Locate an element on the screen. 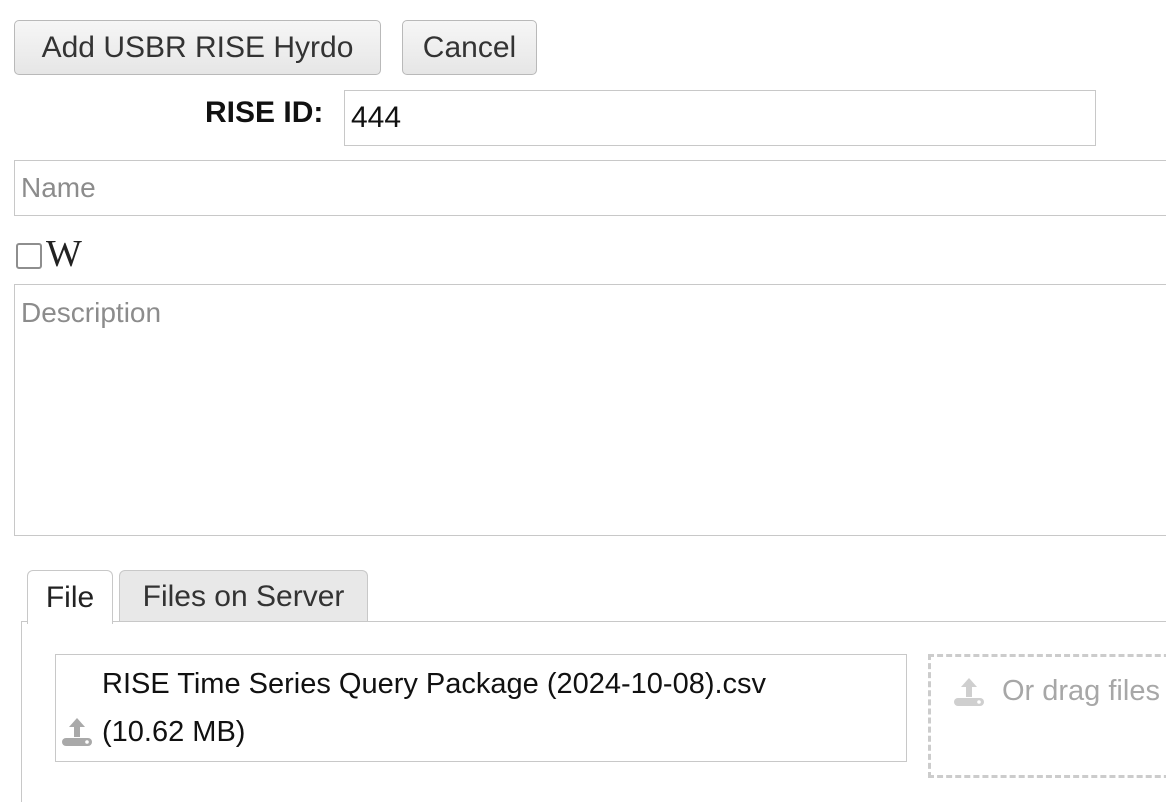 This screenshot has height=802, width=1166. tab-file: File is located at coordinates (70, 597).